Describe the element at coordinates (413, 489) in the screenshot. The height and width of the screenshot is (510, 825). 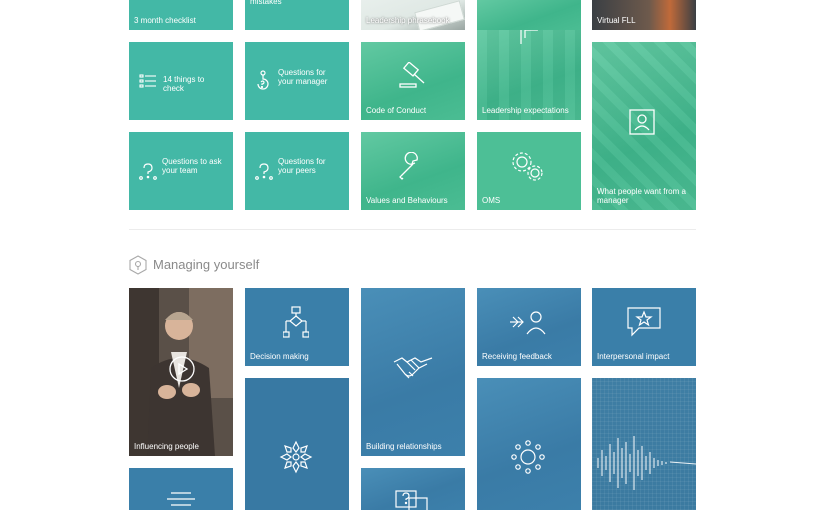
I see `tile-question-chat` at that location.